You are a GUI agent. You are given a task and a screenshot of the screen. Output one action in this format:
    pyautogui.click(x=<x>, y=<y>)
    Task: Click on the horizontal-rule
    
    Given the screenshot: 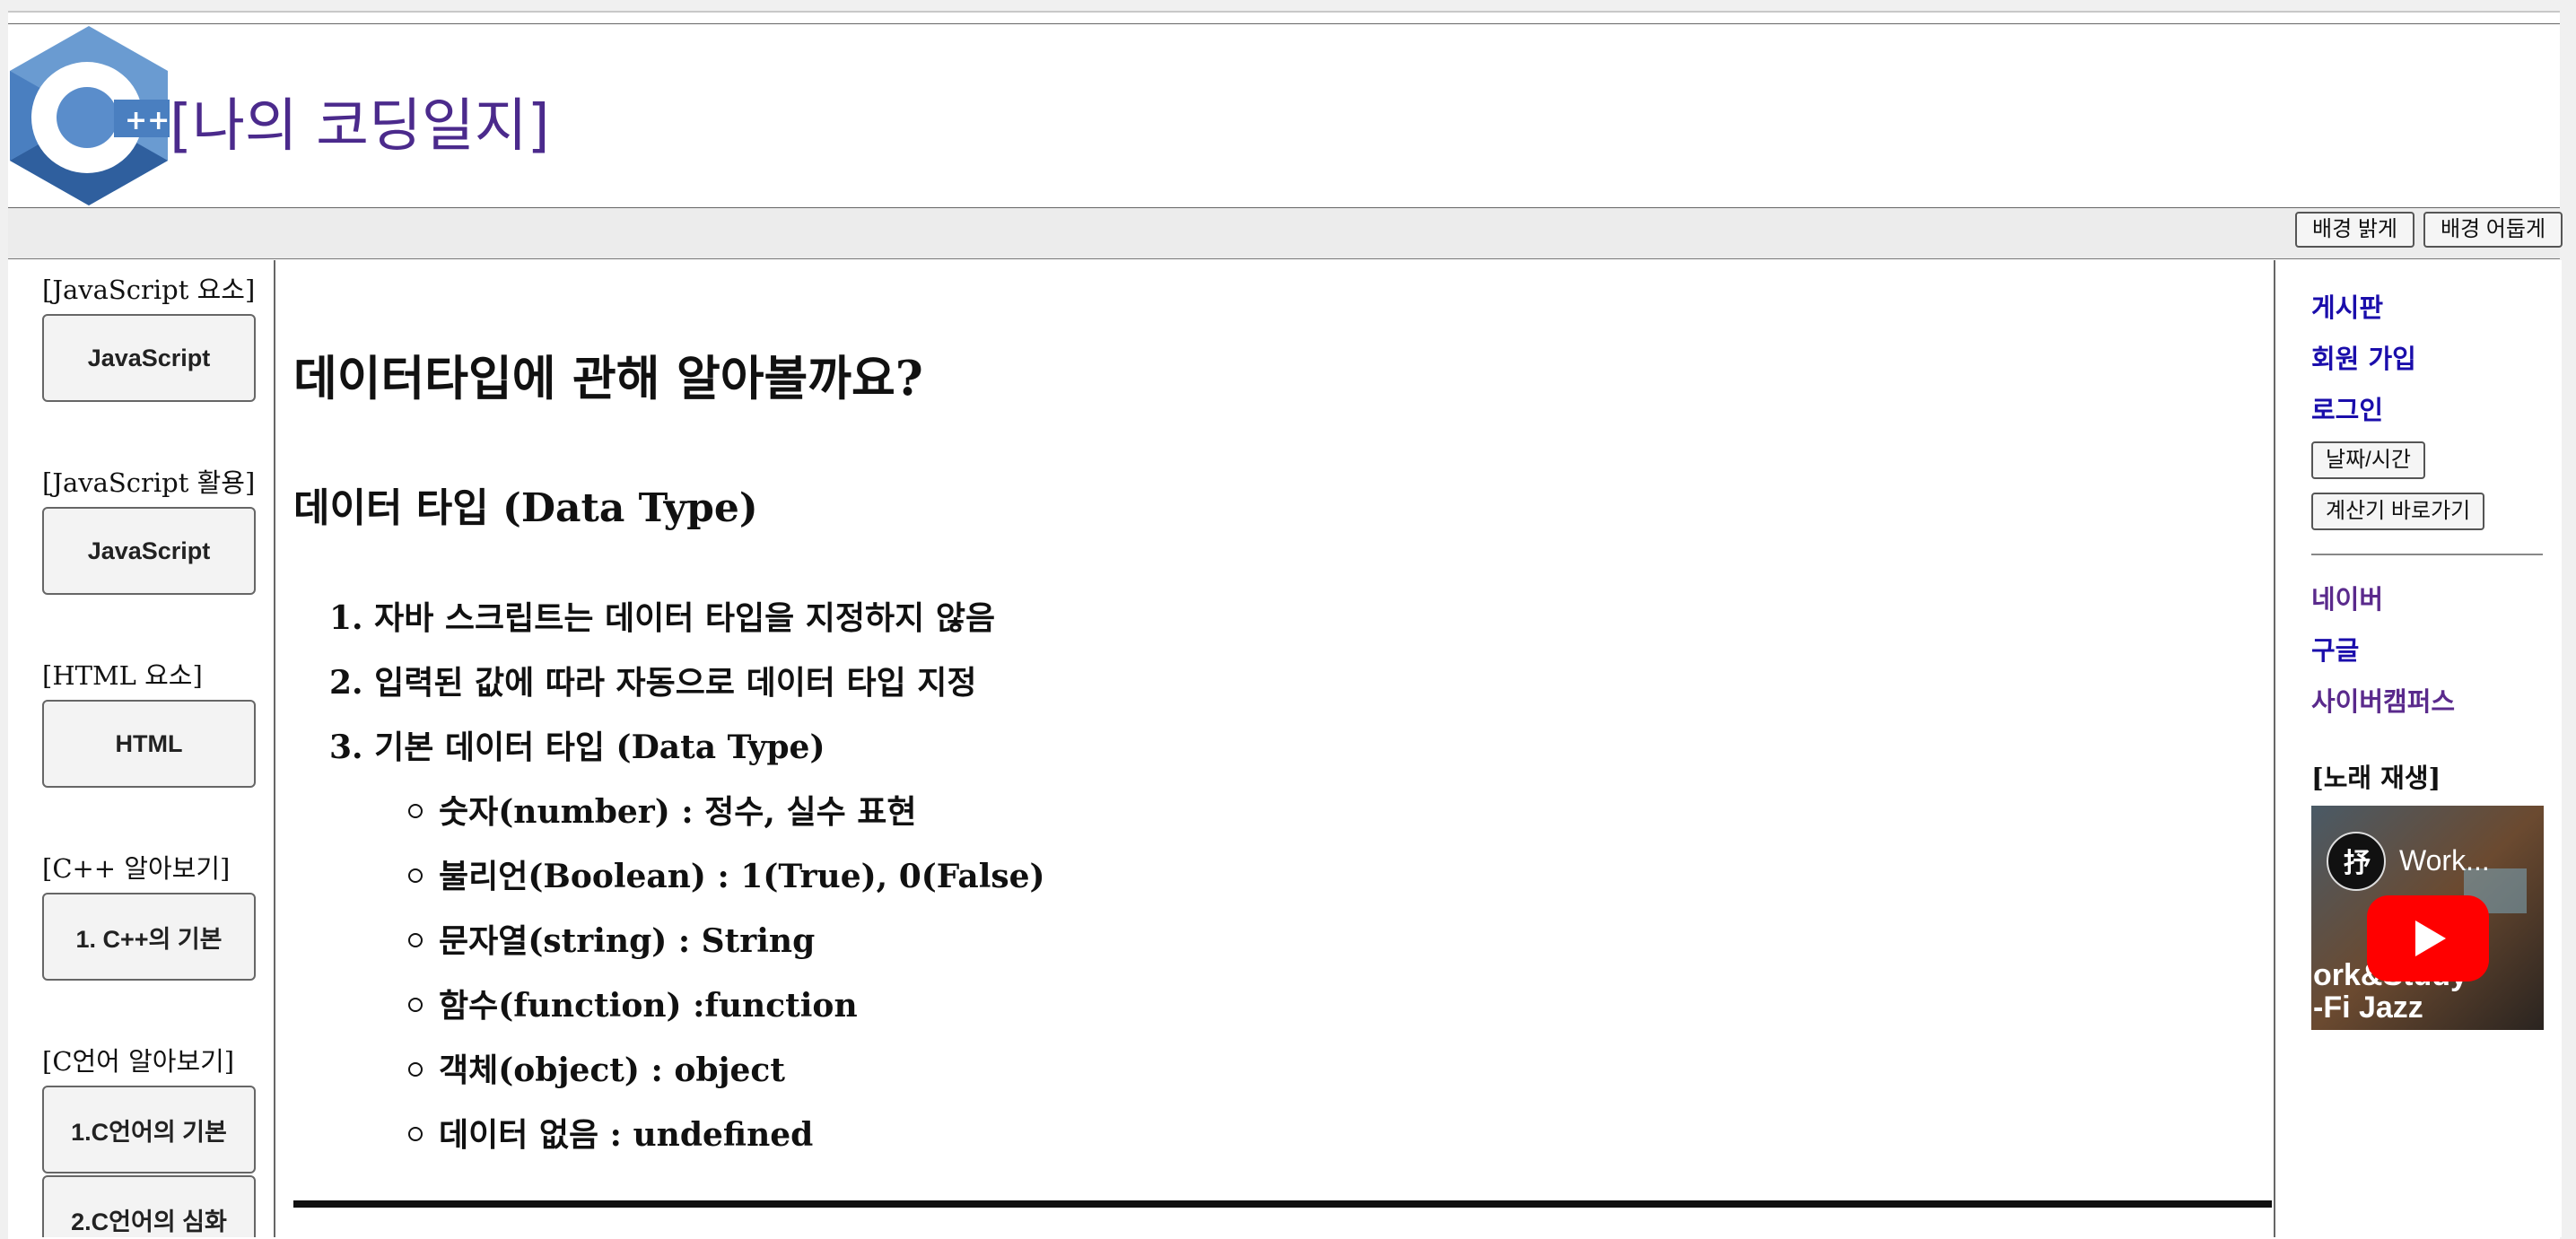 What is the action you would take?
    pyautogui.click(x=1283, y=1204)
    